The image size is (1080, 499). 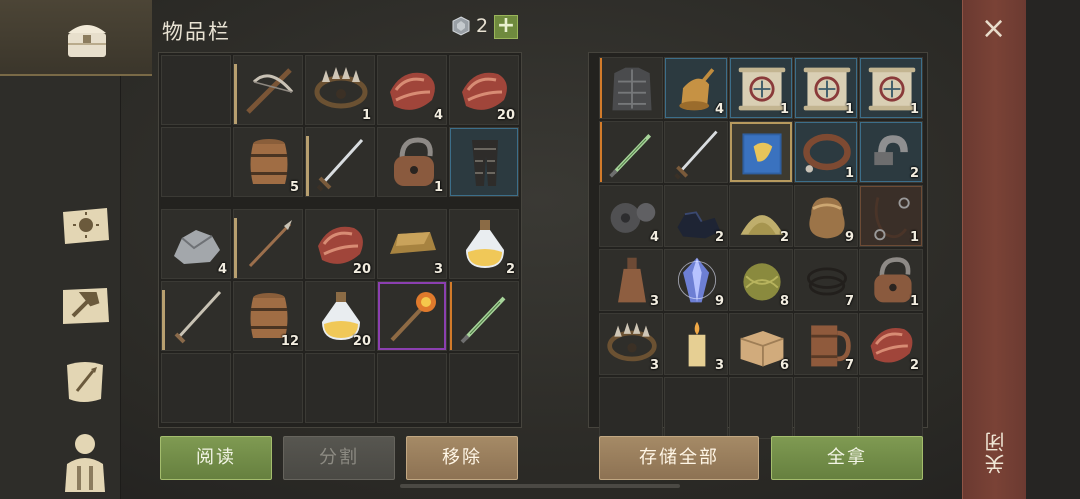 I want to click on gem-count: 2, so click(x=482, y=26).